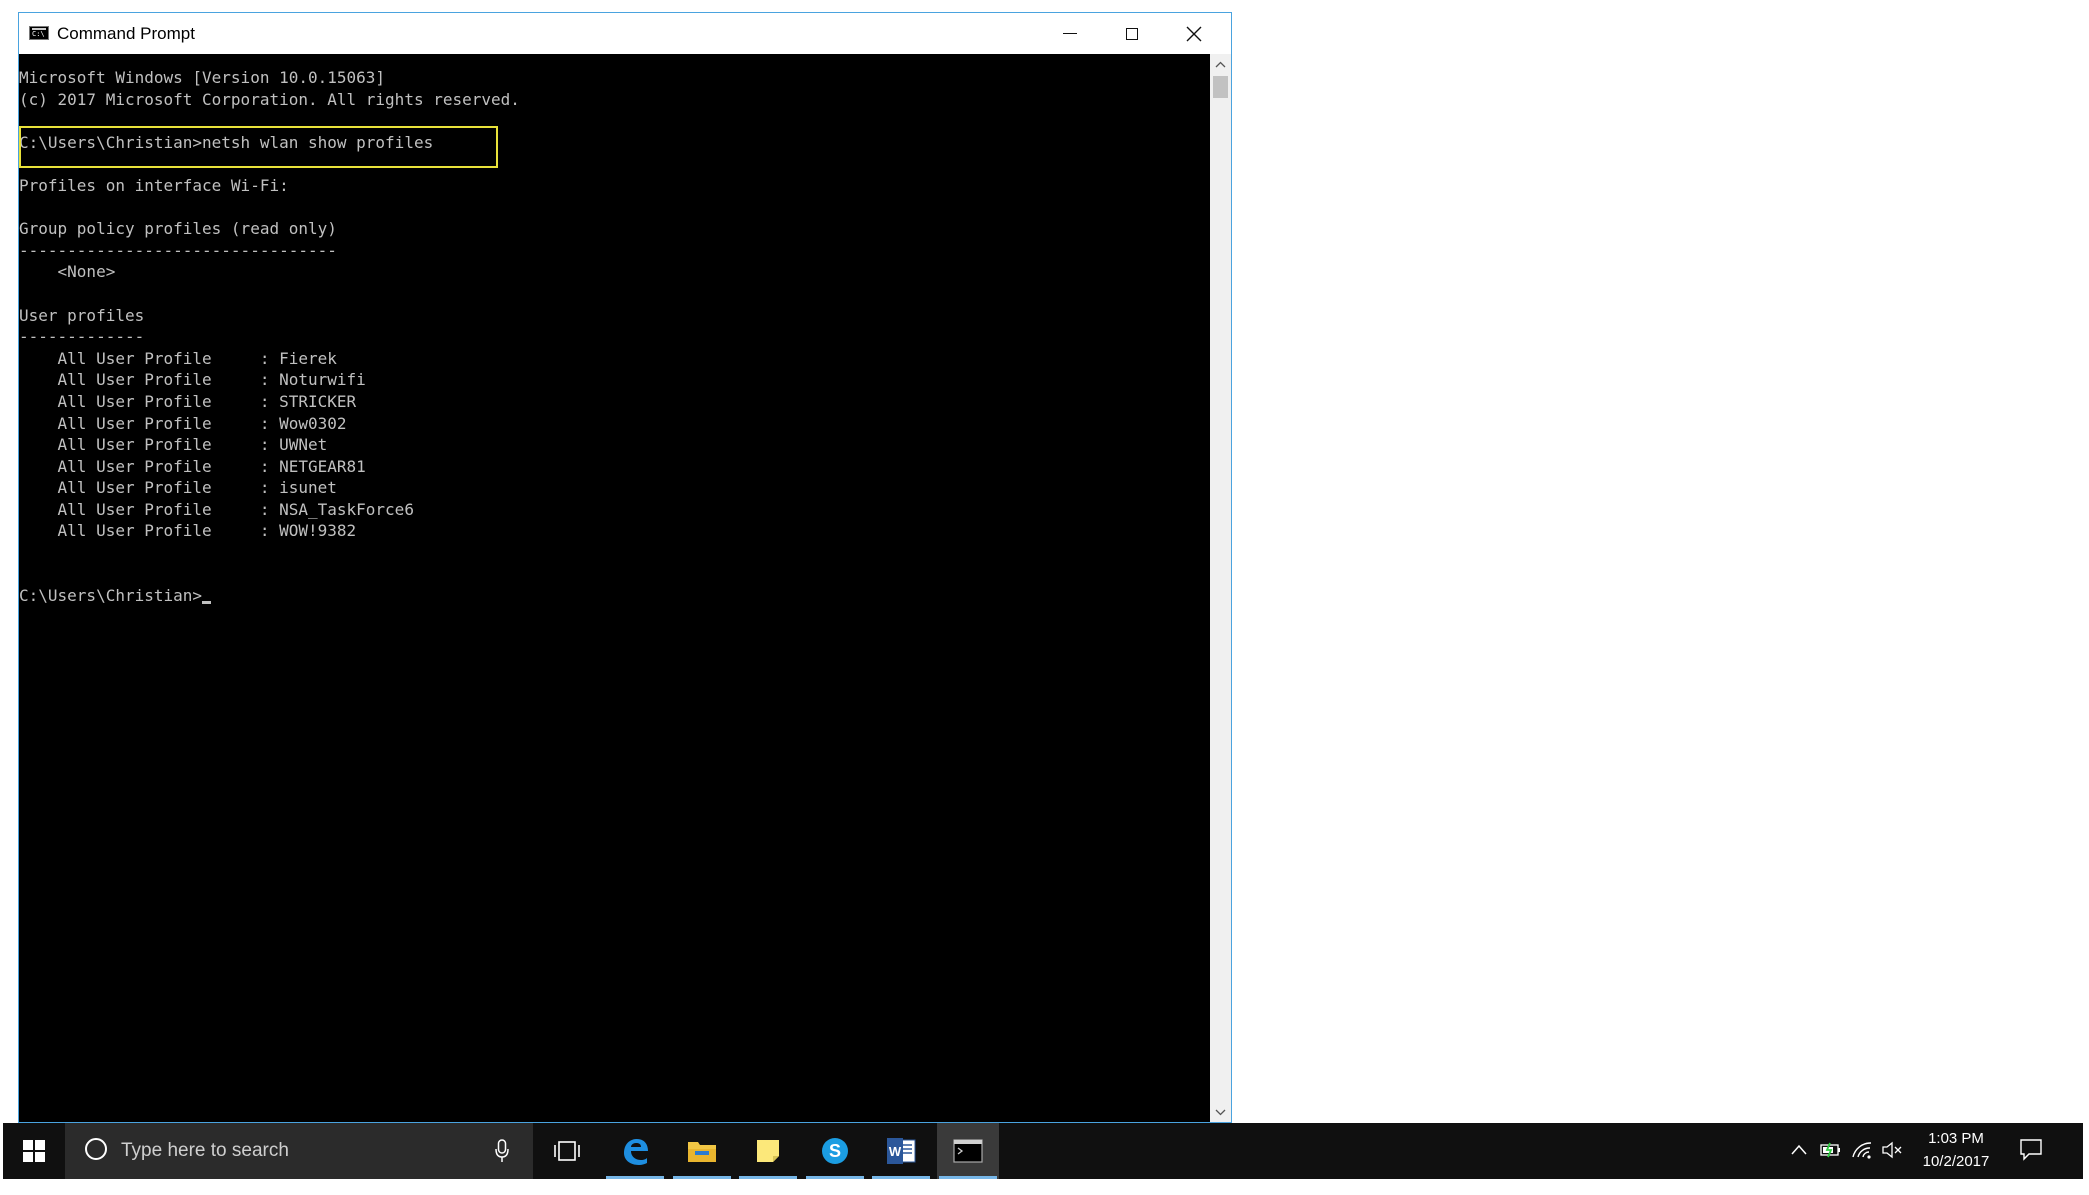 This screenshot has width=2089, height=1195. I want to click on console-line: All User Profile : Fierek, so click(178, 358).